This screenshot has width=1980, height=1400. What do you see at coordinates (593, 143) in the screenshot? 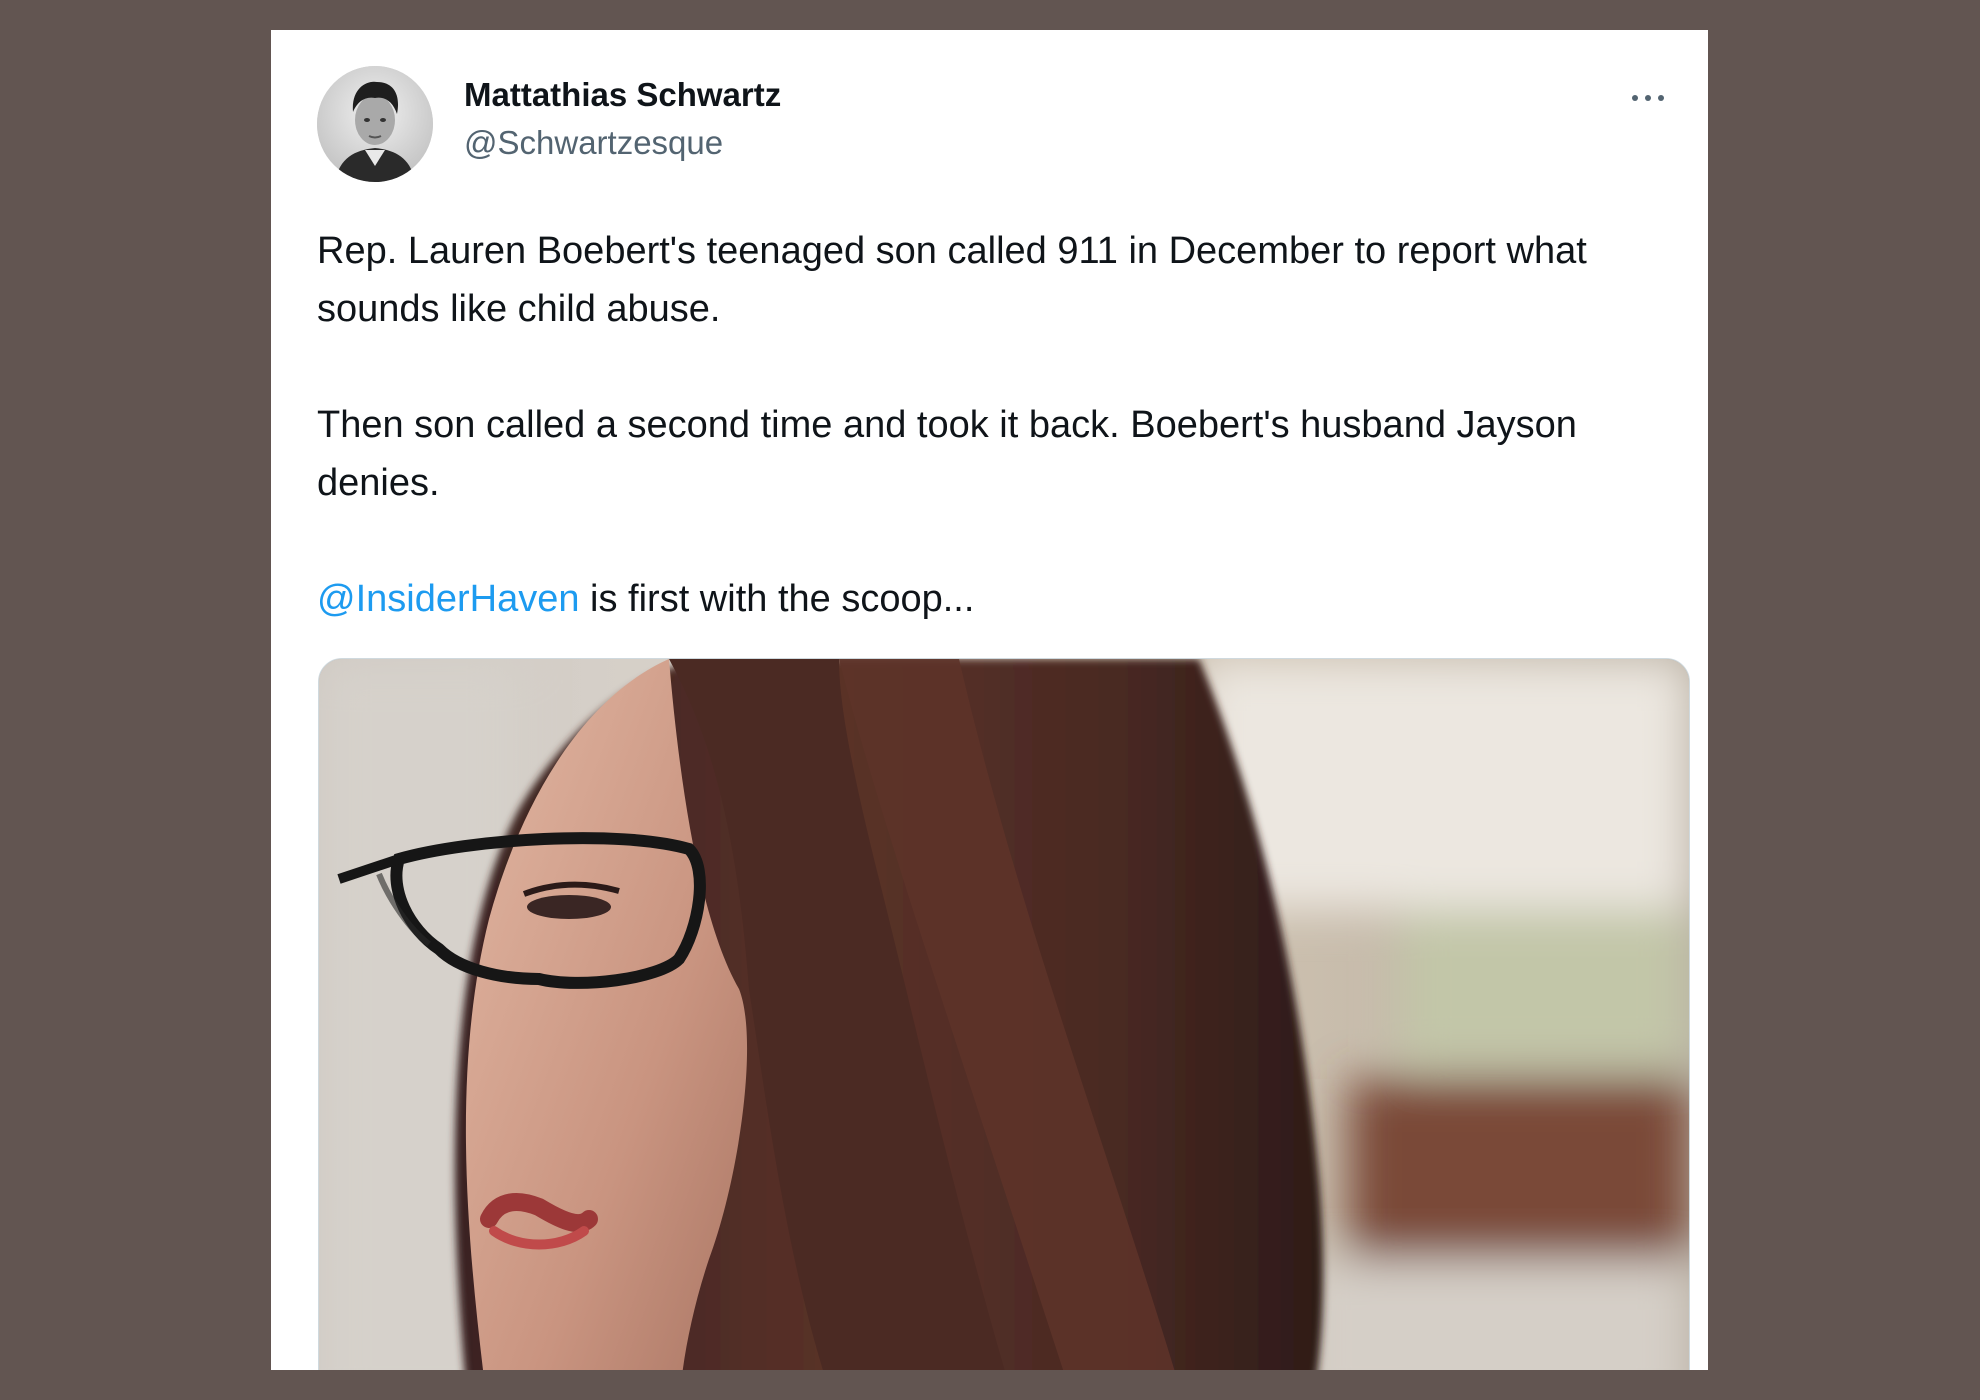
I see `author-handle: @Schwartzesque` at bounding box center [593, 143].